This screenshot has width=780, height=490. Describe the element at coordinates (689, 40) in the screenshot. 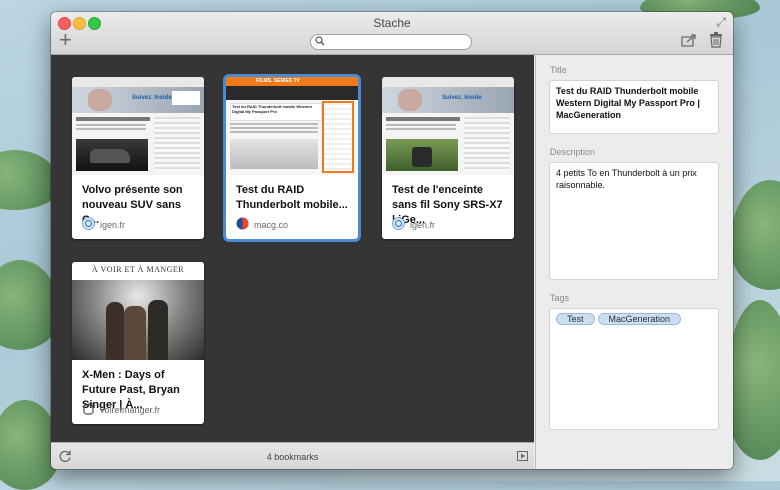

I see `share-icon` at that location.